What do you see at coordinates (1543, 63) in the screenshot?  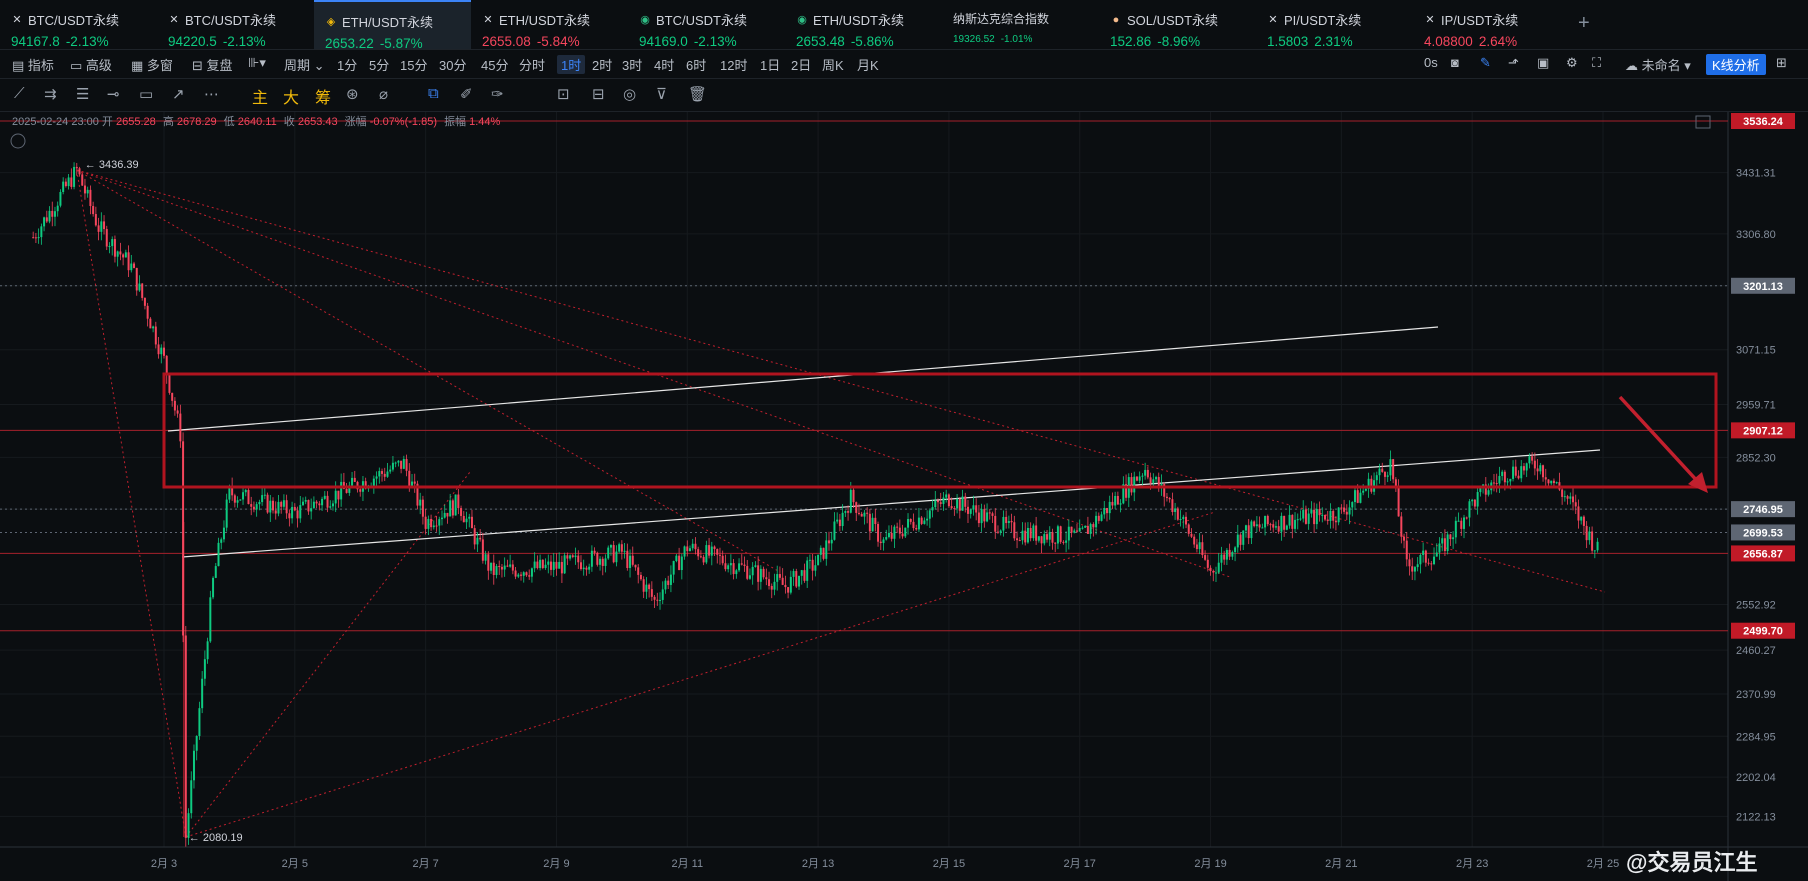 I see `layout-icon: ▣` at bounding box center [1543, 63].